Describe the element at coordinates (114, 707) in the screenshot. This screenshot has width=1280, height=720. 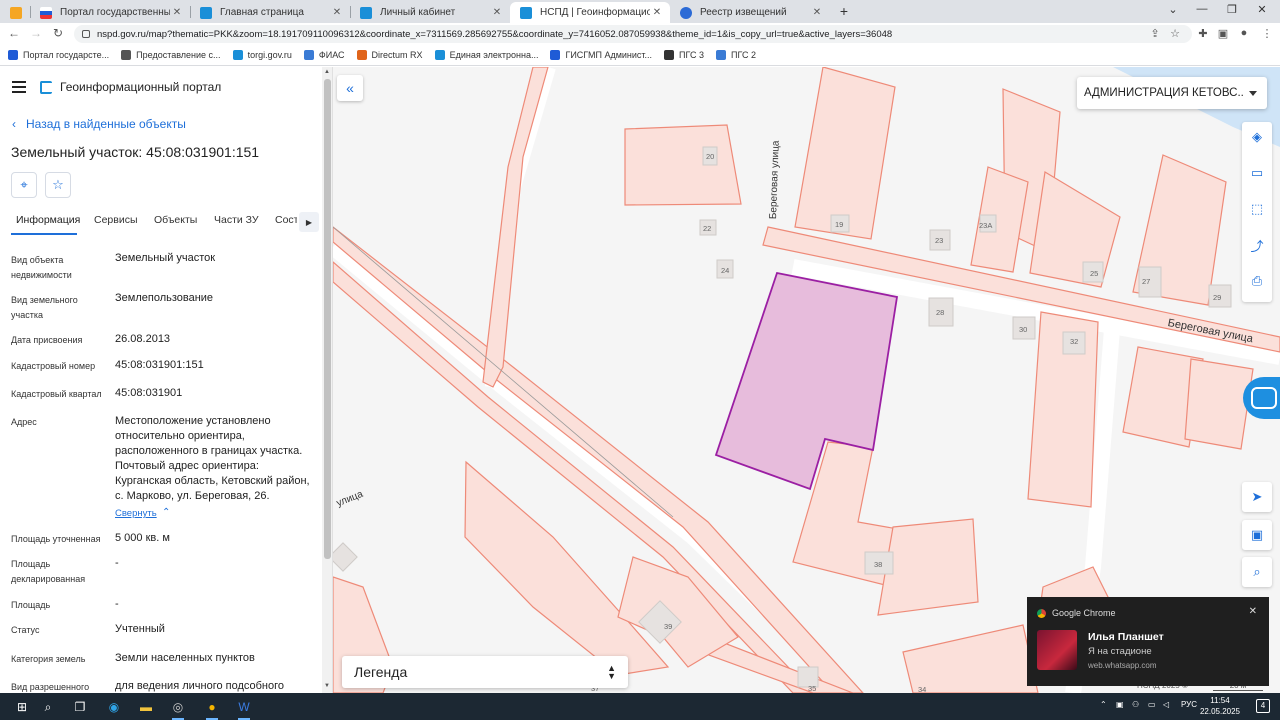
I see `edge-icon: ◉` at that location.